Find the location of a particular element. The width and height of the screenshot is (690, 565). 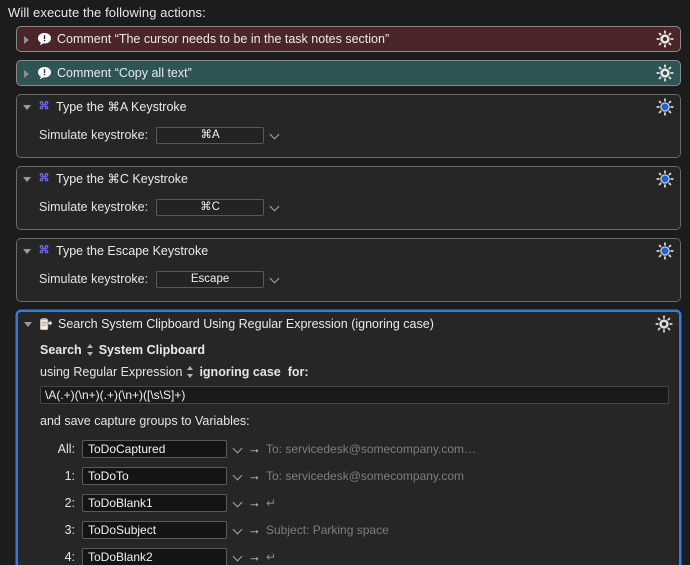

variable-input: ToDoBlank2 is located at coordinates (154, 556).